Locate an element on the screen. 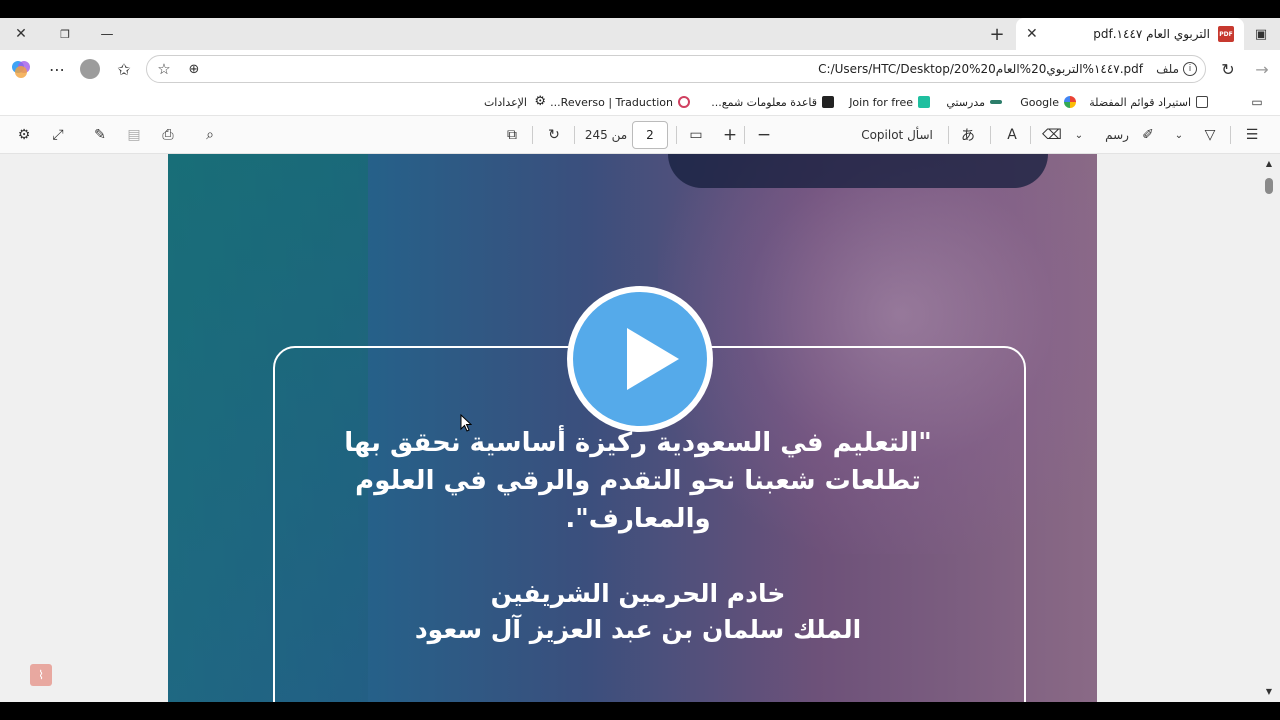 This screenshot has height=720, width=1280. headband-shape is located at coordinates (858, 171).